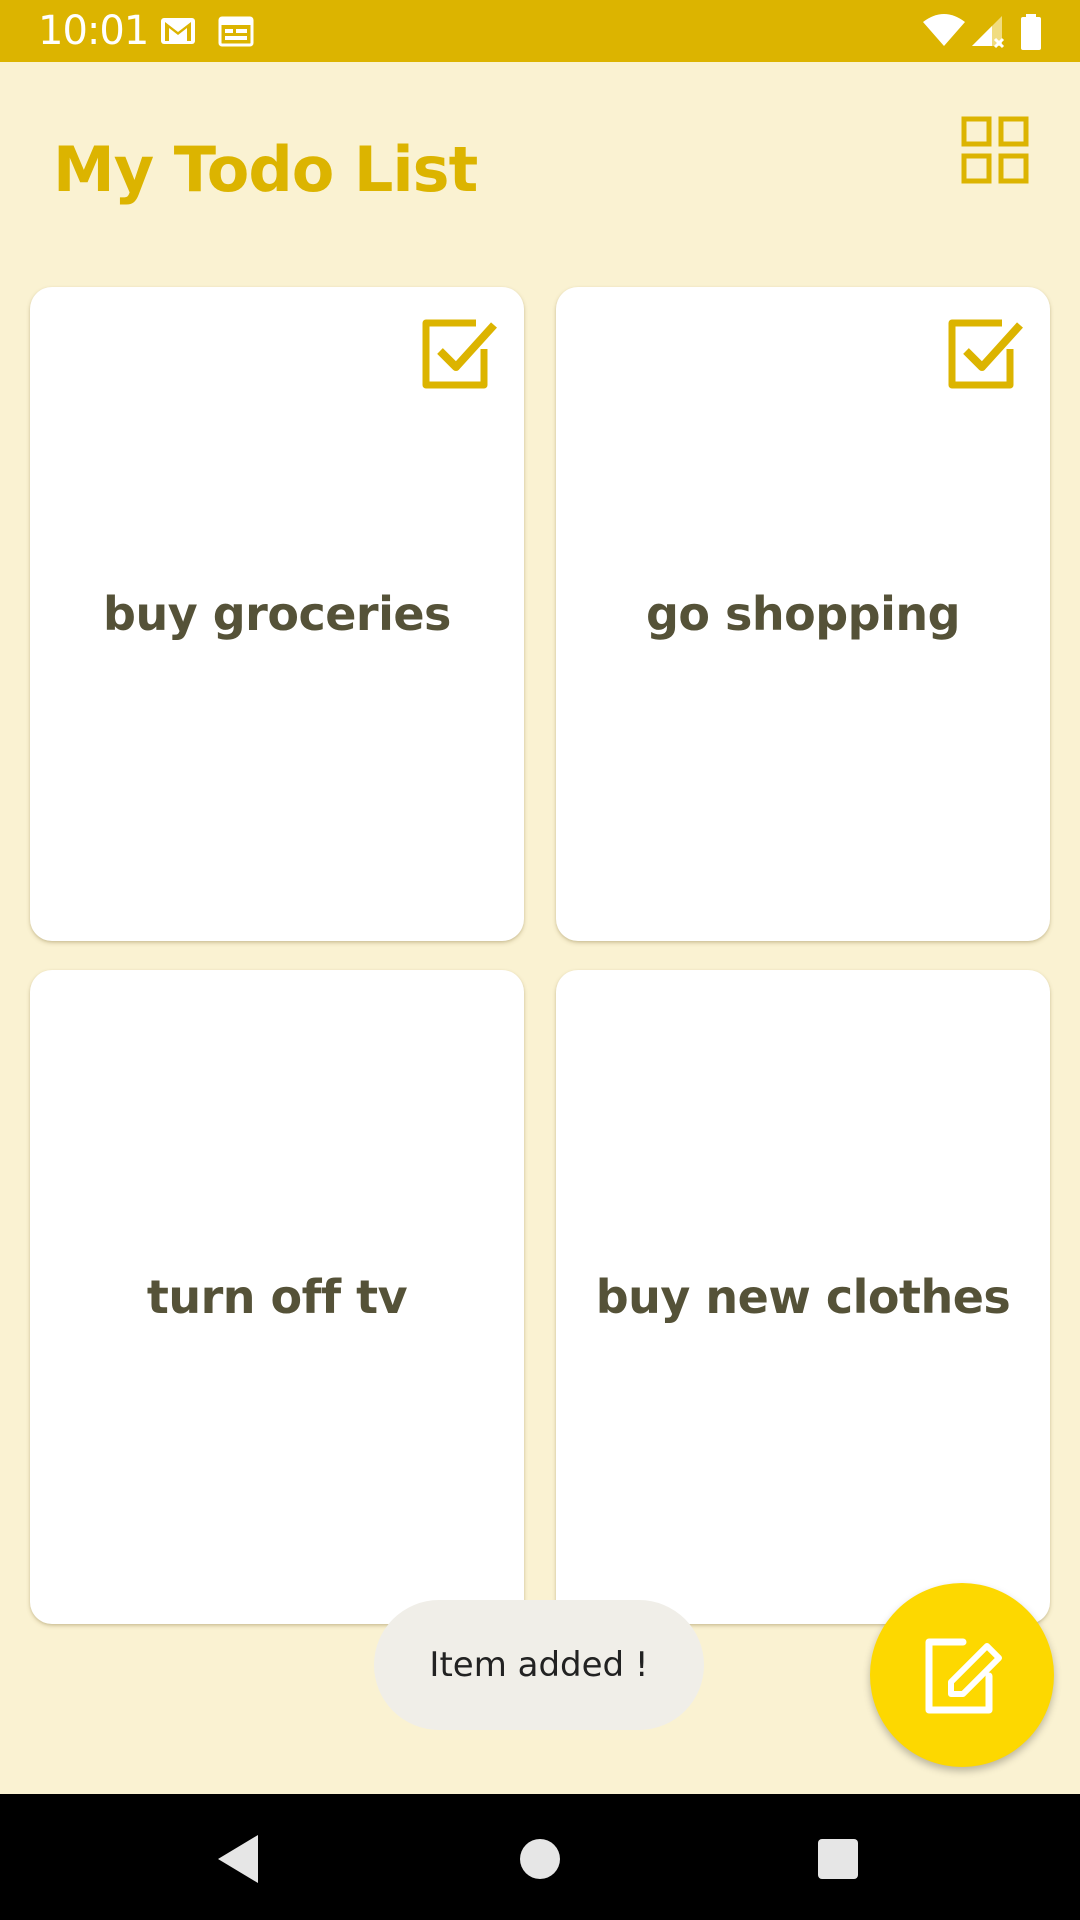 Image resolution: width=1080 pixels, height=1920 pixels. I want to click on recents-icon, so click(838, 1859).